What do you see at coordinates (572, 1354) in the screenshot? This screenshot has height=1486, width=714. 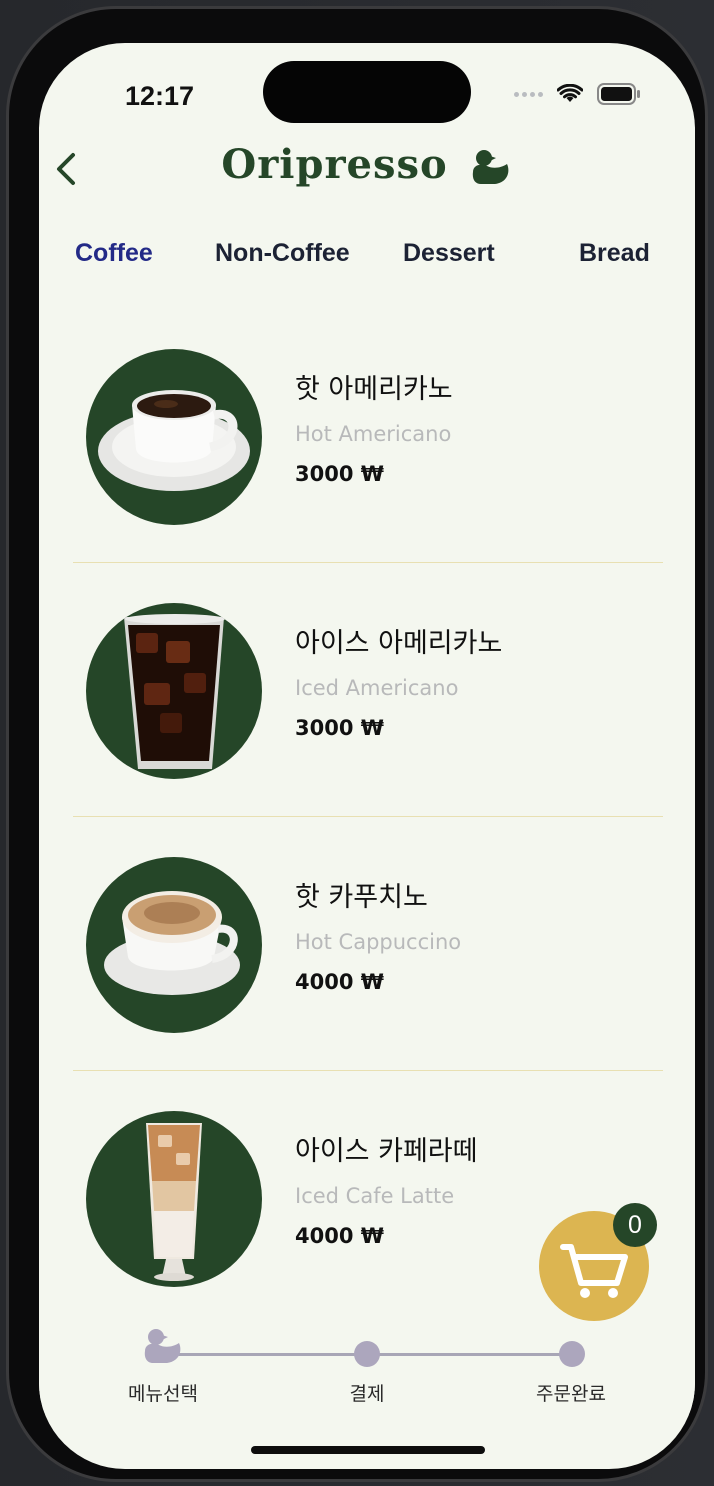 I see `step-dot-complete` at bounding box center [572, 1354].